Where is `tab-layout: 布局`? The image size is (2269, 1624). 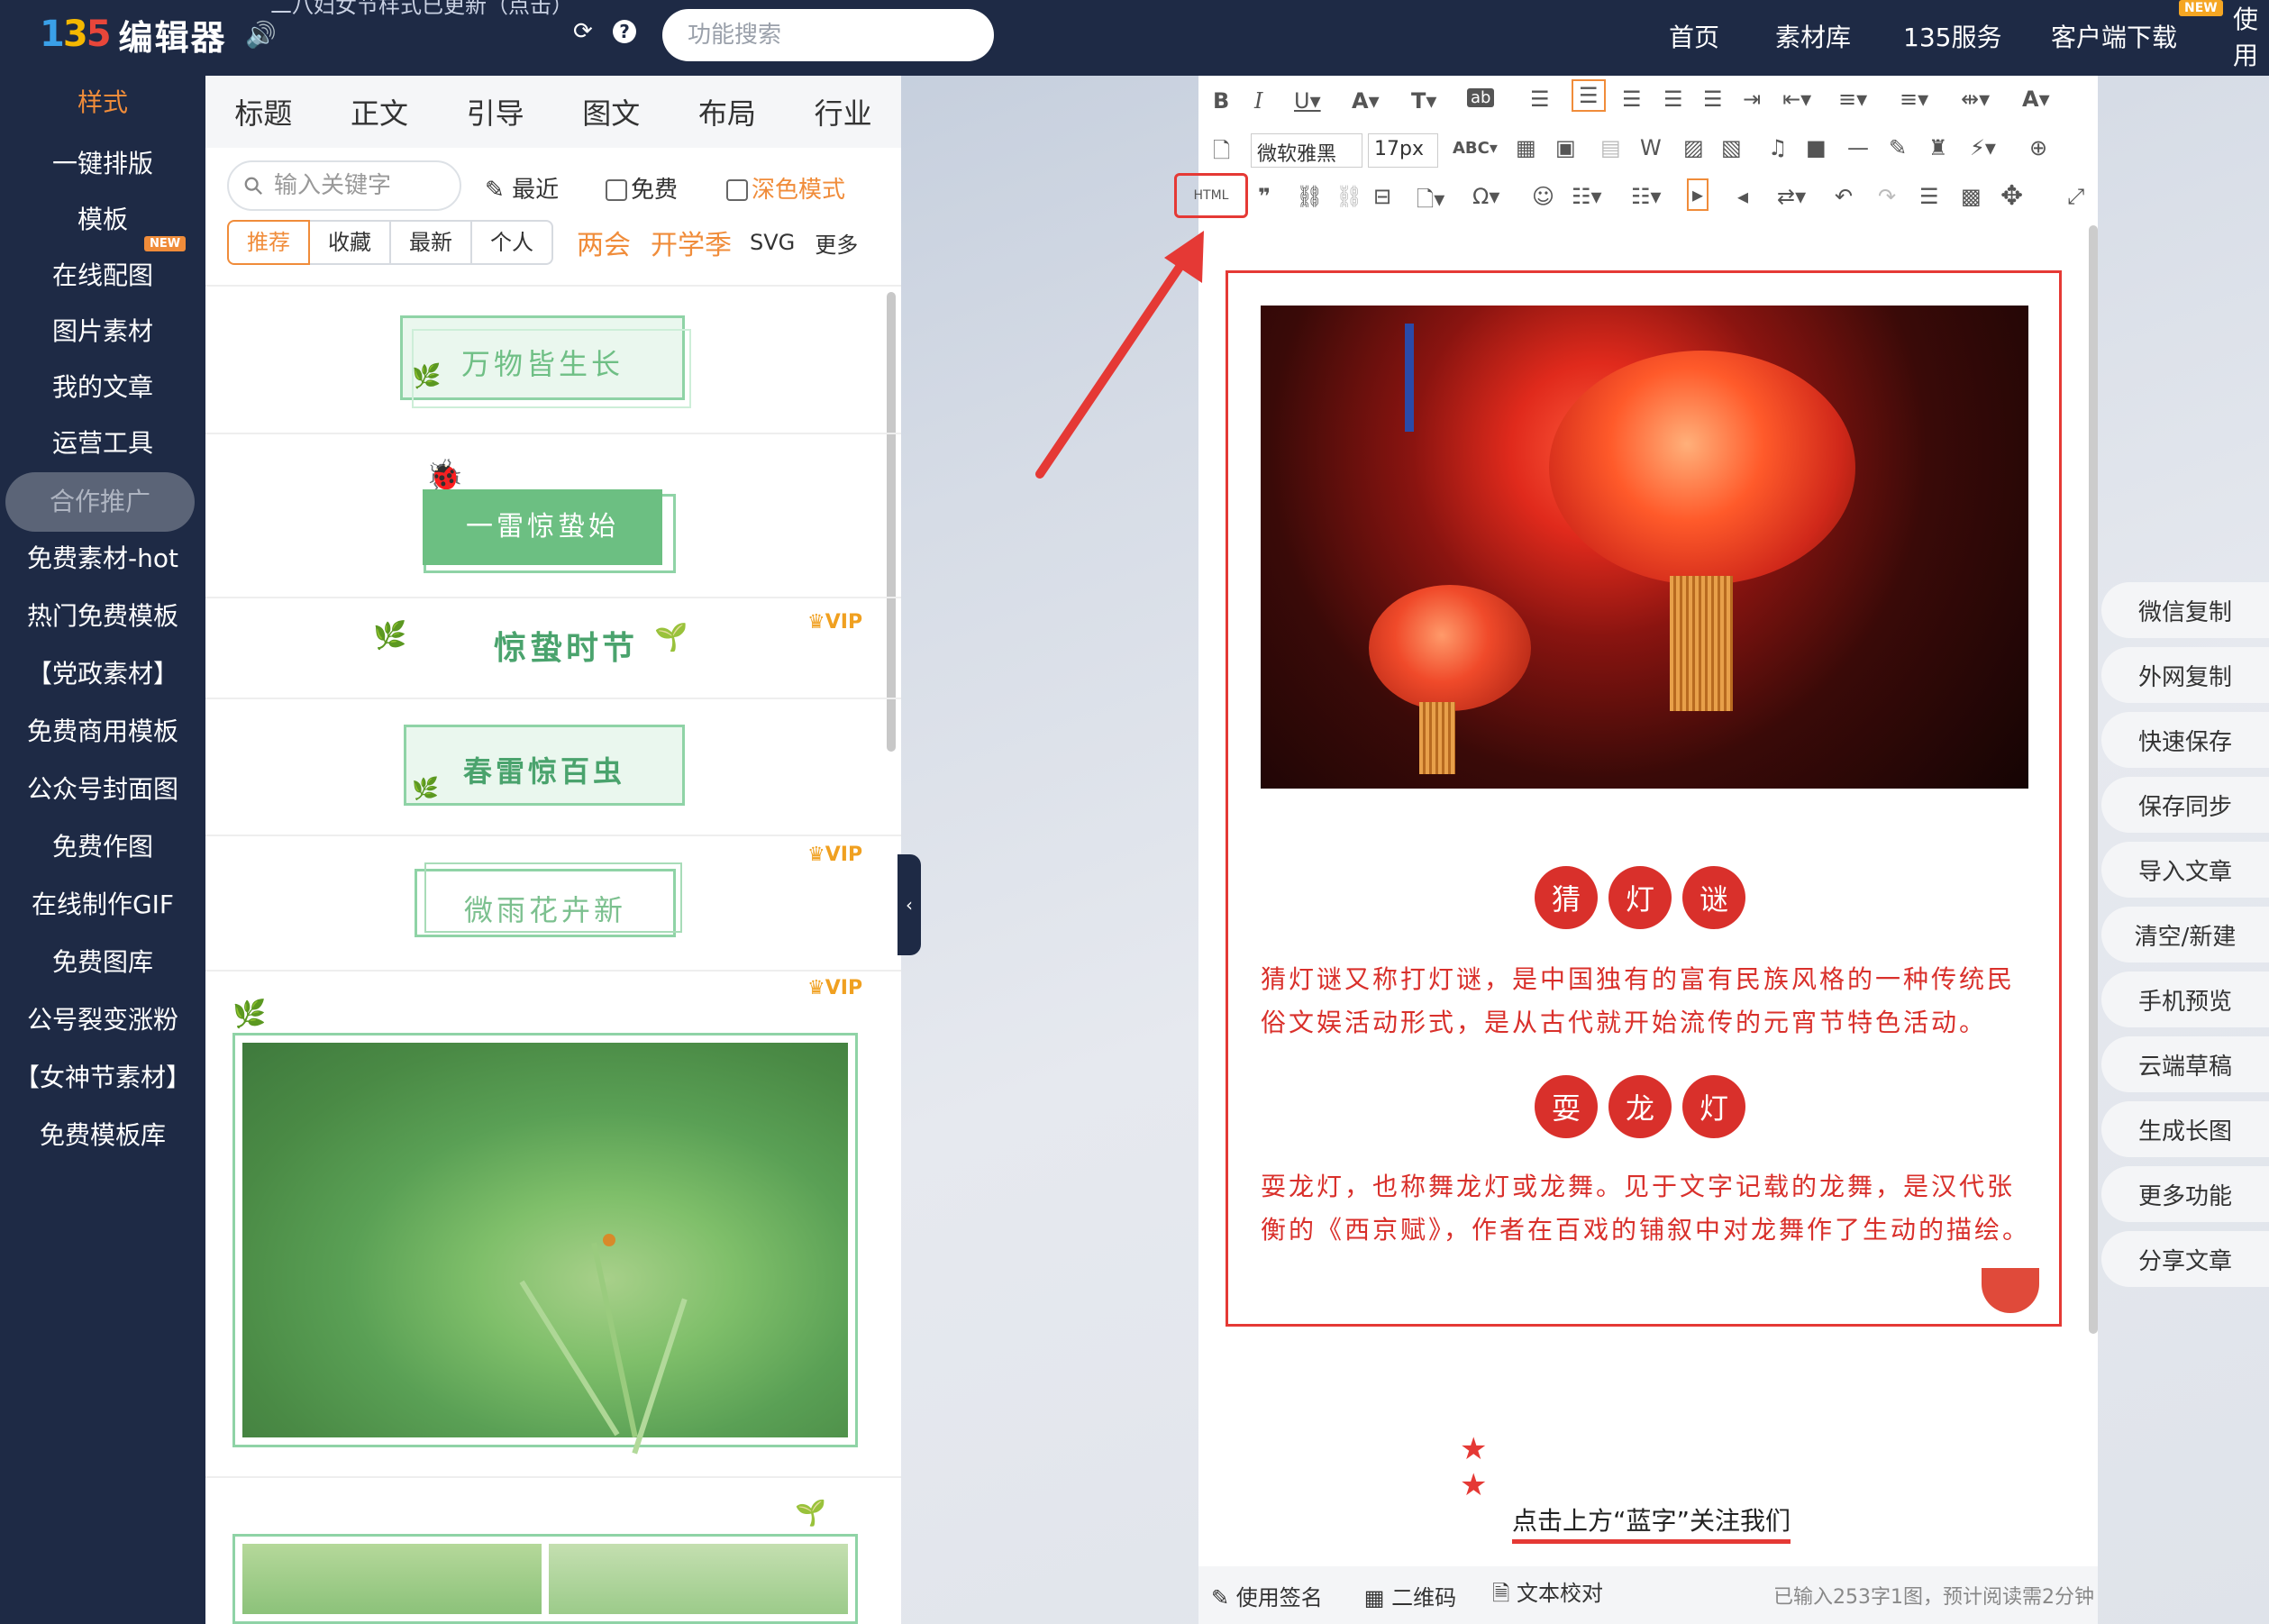
tab-layout: 布局 is located at coordinates (727, 111).